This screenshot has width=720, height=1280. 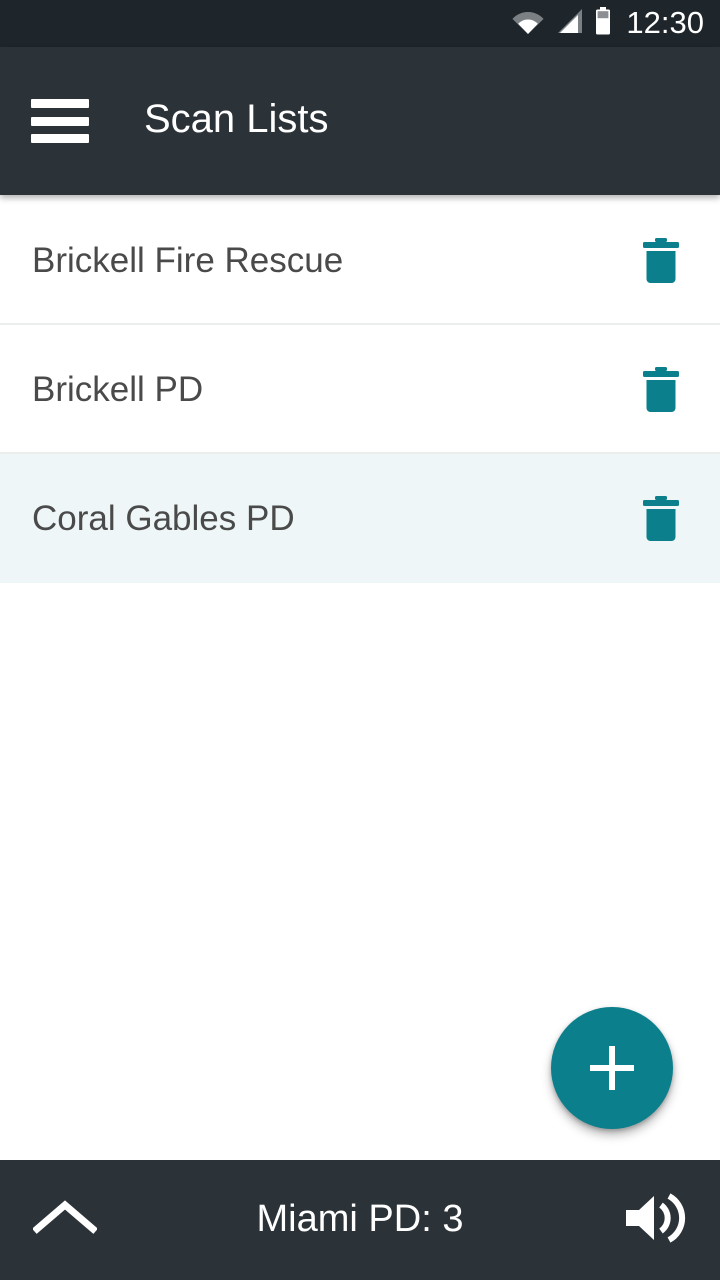 I want to click on status-bar: 12:30, so click(x=360, y=23).